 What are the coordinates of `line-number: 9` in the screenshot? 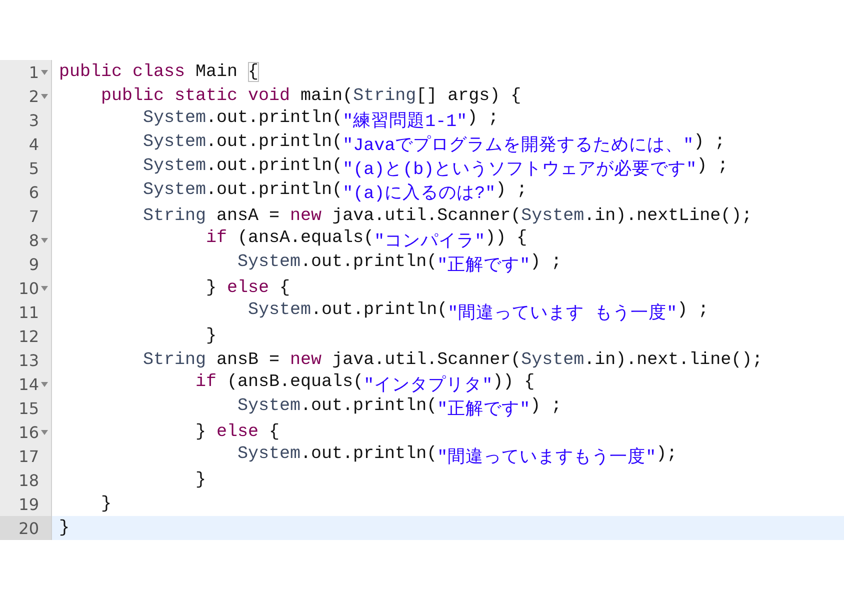 It's located at (33, 264).